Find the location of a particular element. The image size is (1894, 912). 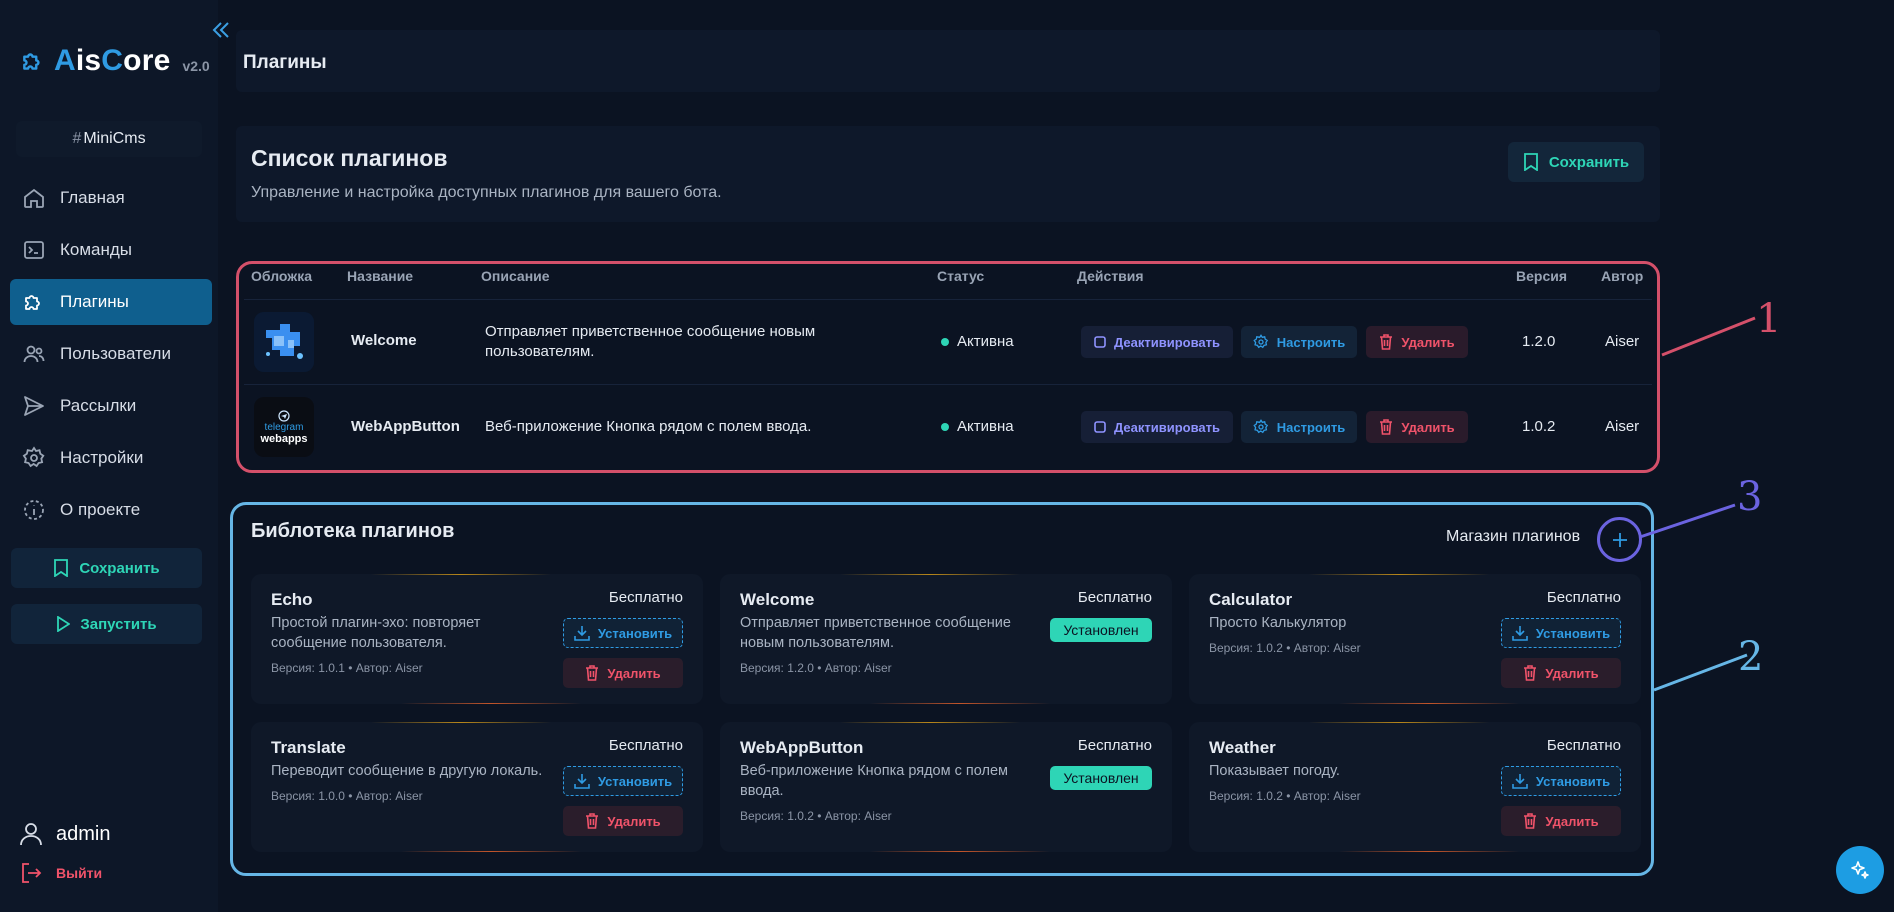

annotation-lines is located at coordinates (1697, 504).